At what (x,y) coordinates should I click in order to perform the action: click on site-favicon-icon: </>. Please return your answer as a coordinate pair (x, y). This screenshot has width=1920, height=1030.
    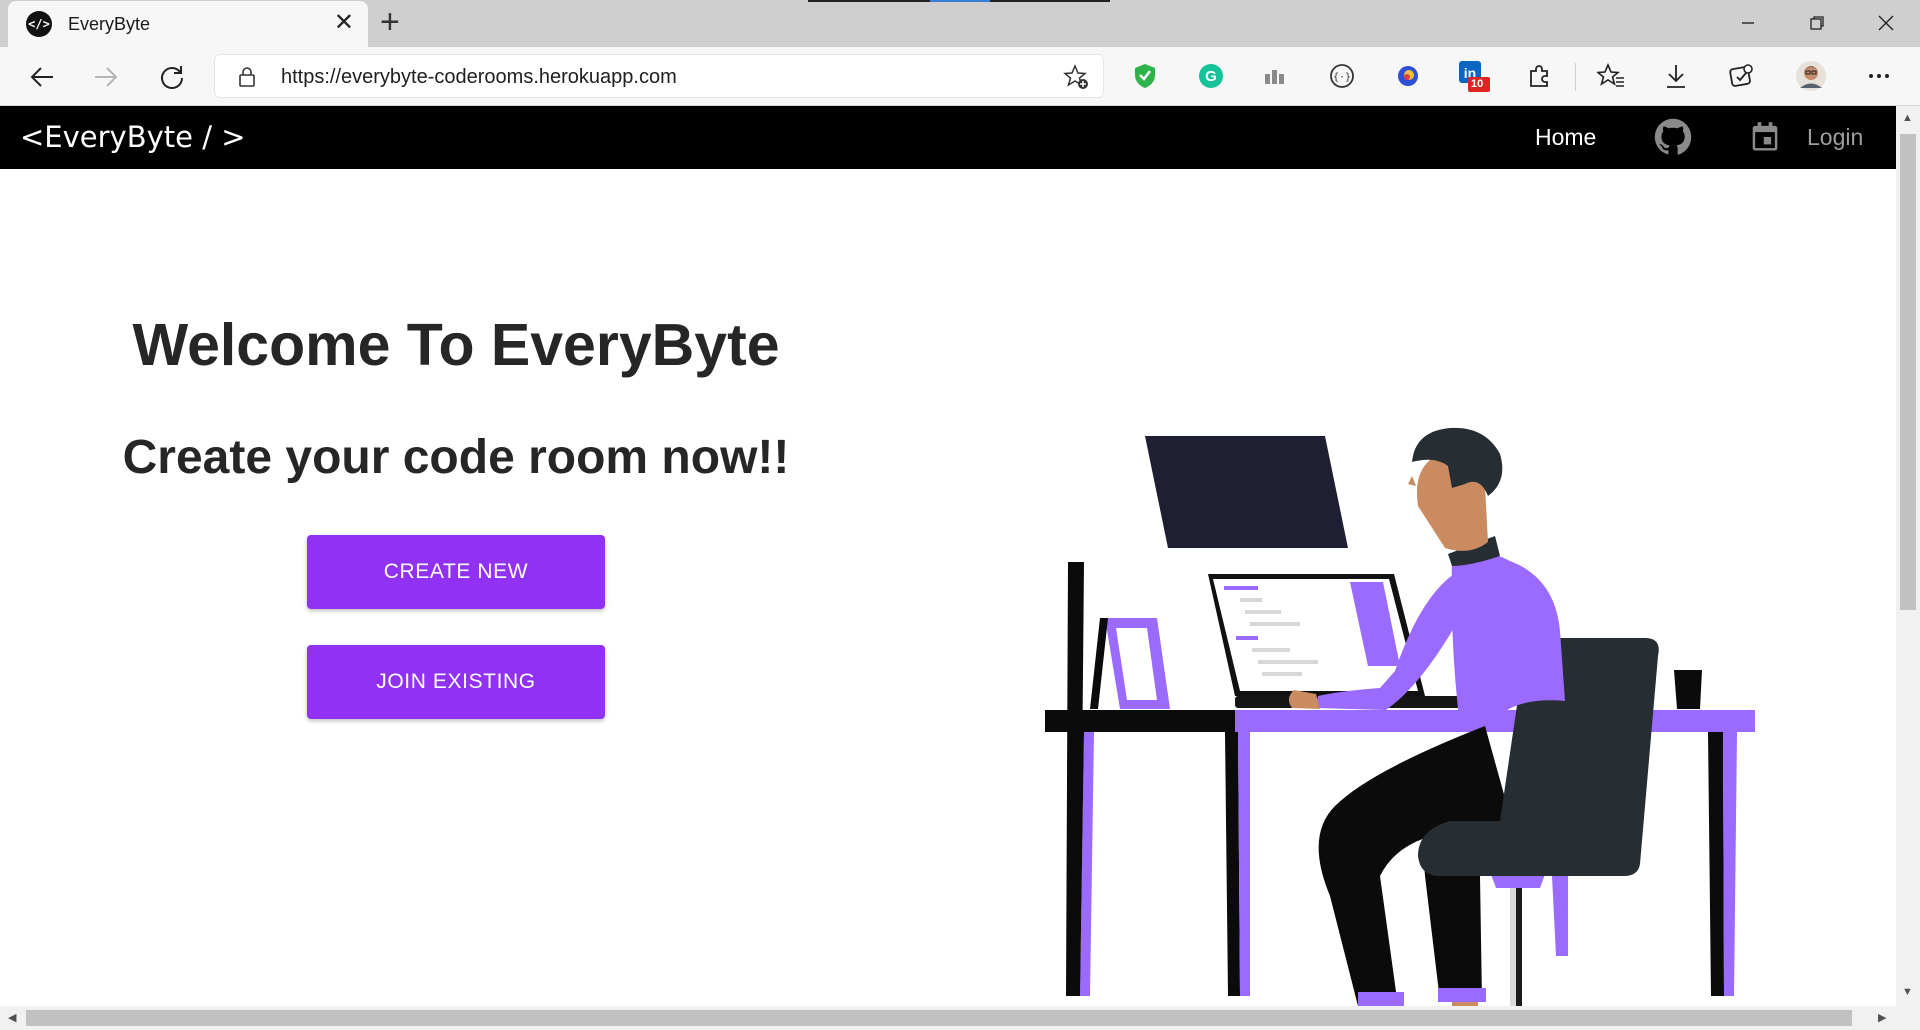
    Looking at the image, I should click on (39, 24).